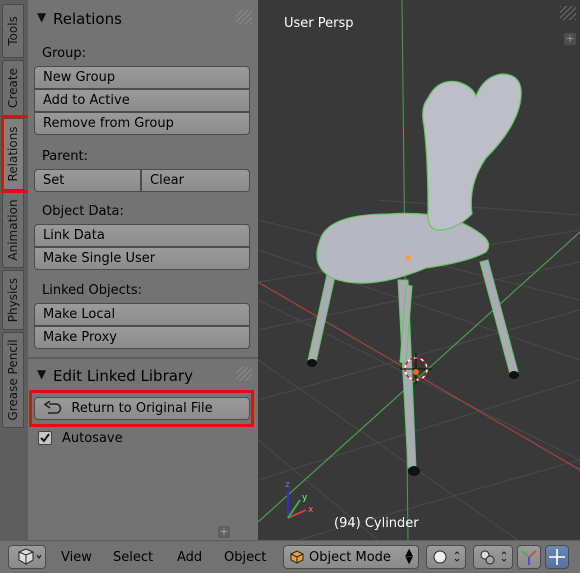 The width and height of the screenshot is (580, 573). Describe the element at coordinates (568, 13) in the screenshot. I see `viewport-grip-icon` at that location.